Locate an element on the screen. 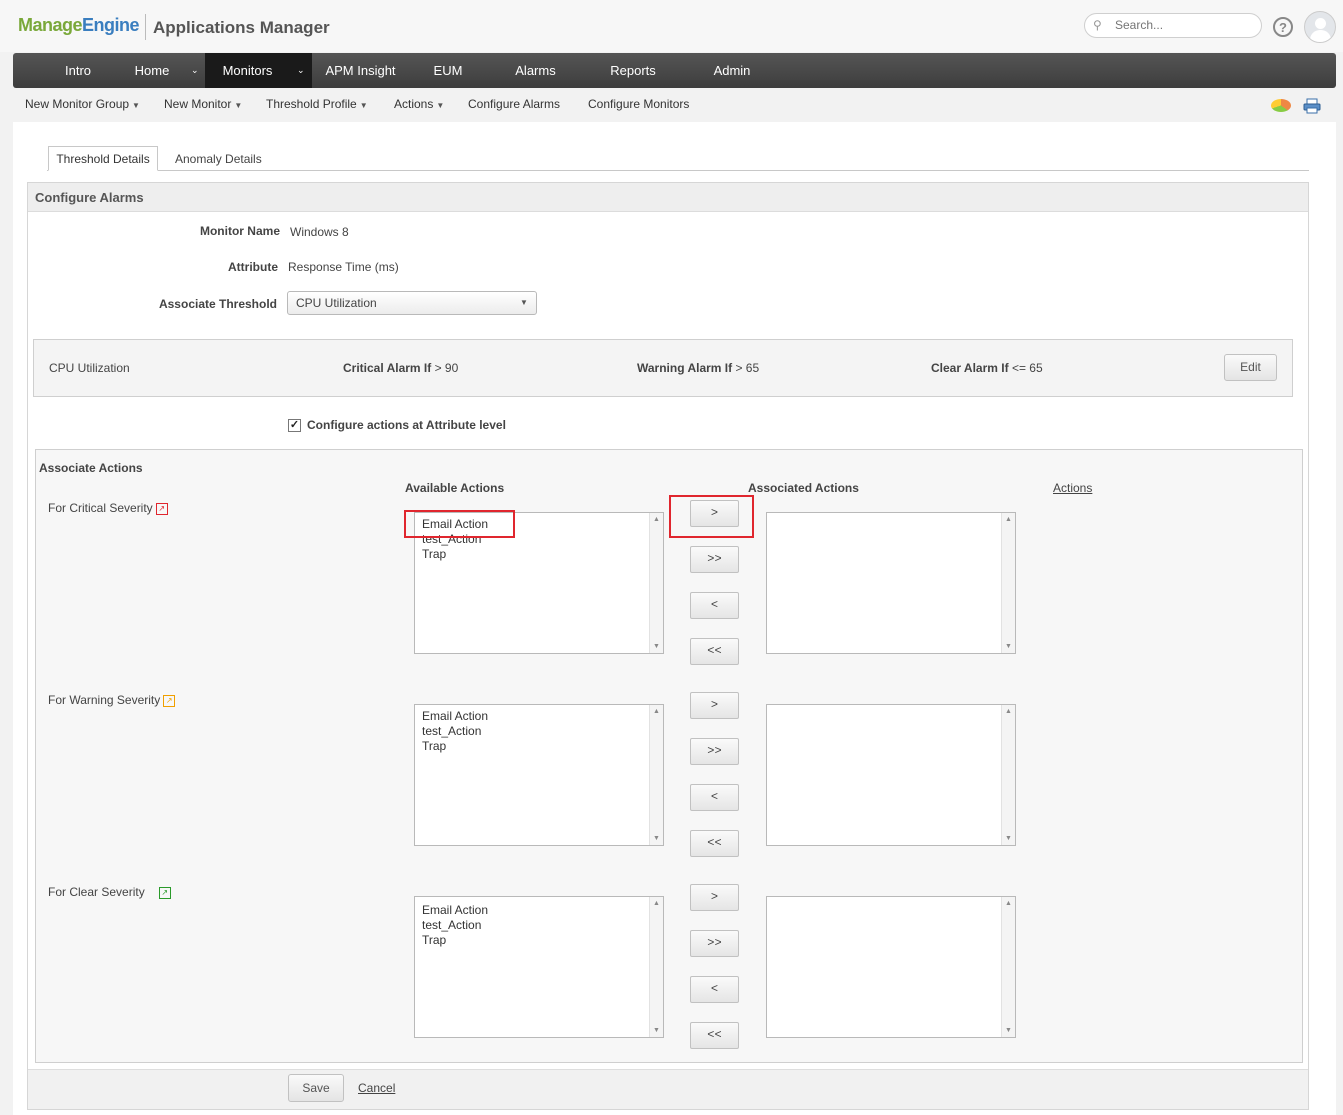  associate-actions-title: Associate Actions is located at coordinates (91, 468).